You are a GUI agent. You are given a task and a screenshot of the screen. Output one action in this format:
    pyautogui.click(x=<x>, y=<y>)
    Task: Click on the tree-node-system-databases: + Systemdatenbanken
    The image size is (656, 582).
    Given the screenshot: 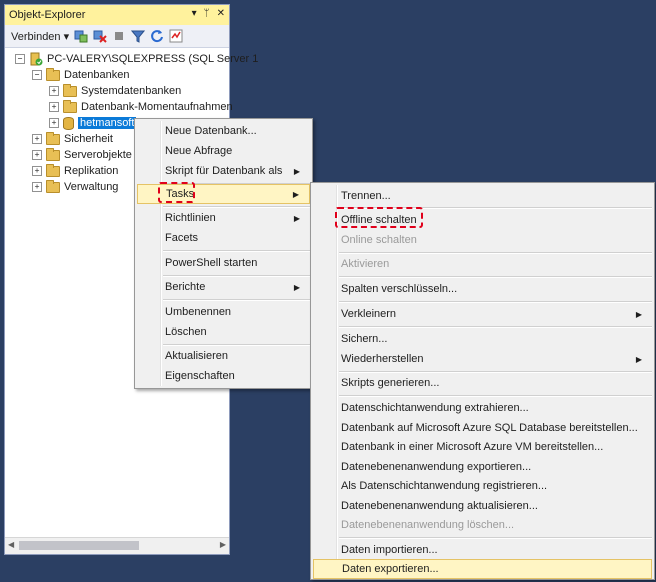 What is the action you would take?
    pyautogui.click(x=115, y=91)
    